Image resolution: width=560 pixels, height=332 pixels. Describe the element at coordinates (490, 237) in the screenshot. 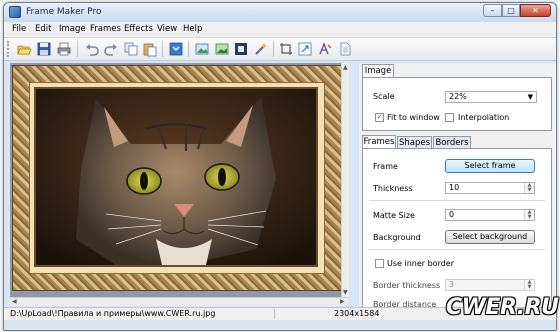

I see `select-background-button: Select background` at that location.